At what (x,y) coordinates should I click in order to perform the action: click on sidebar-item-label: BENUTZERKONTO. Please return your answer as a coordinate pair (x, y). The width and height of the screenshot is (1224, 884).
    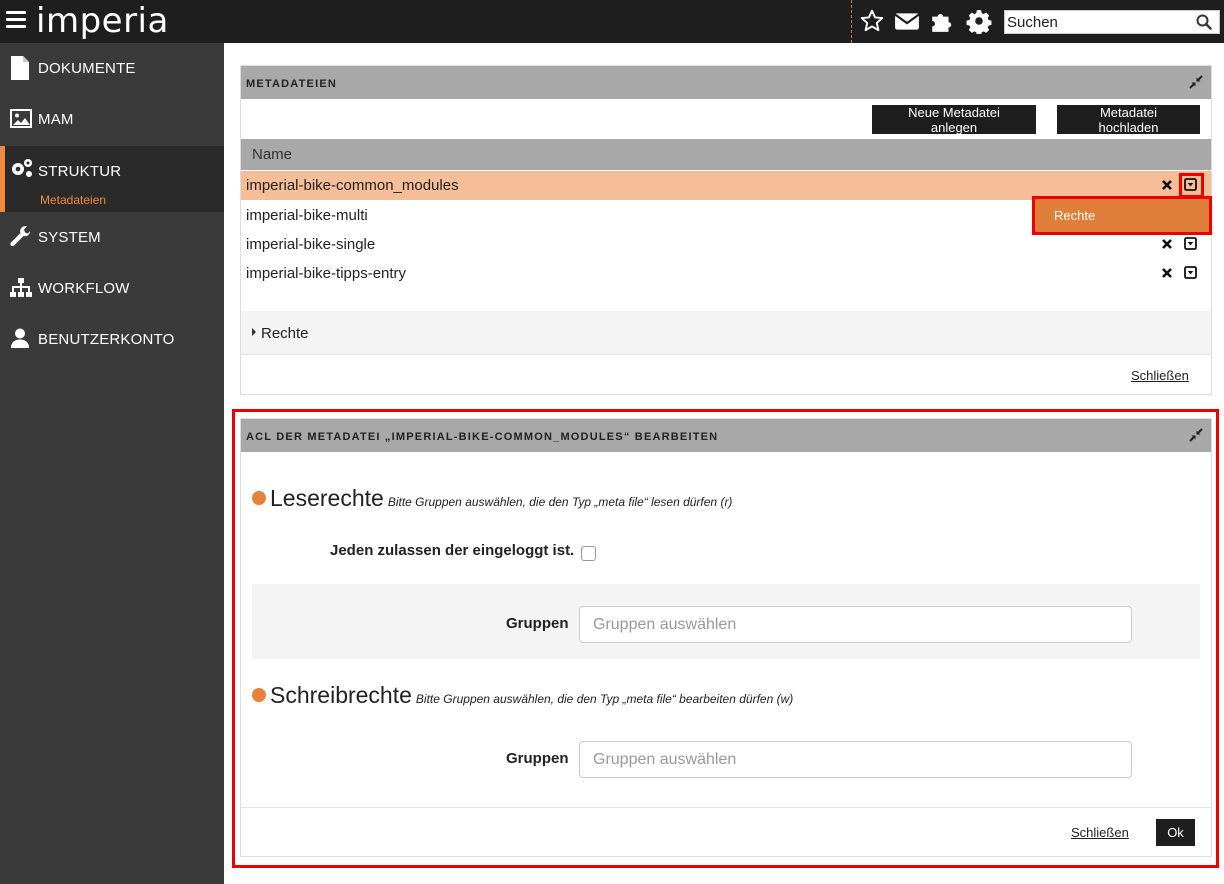
    Looking at the image, I should click on (106, 339).